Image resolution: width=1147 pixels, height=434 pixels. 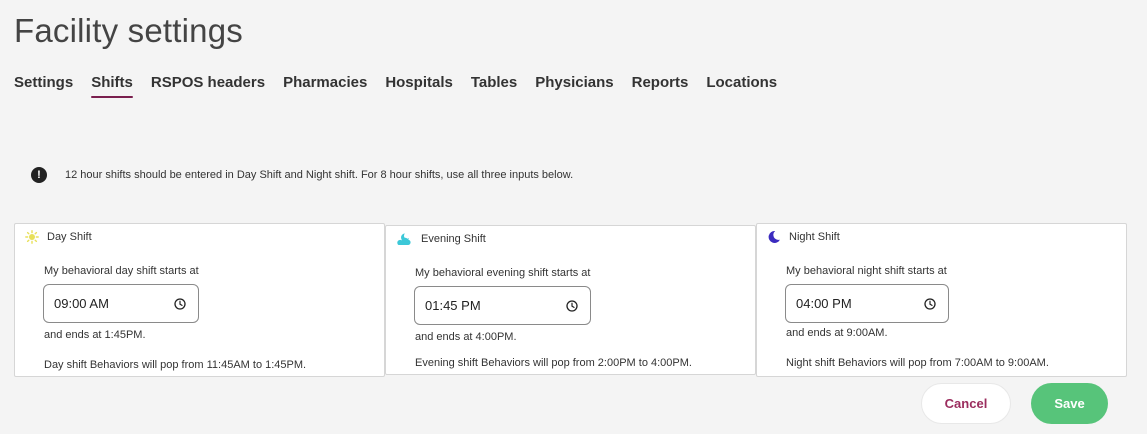 I want to click on exclamation-icon: !, so click(x=39, y=175).